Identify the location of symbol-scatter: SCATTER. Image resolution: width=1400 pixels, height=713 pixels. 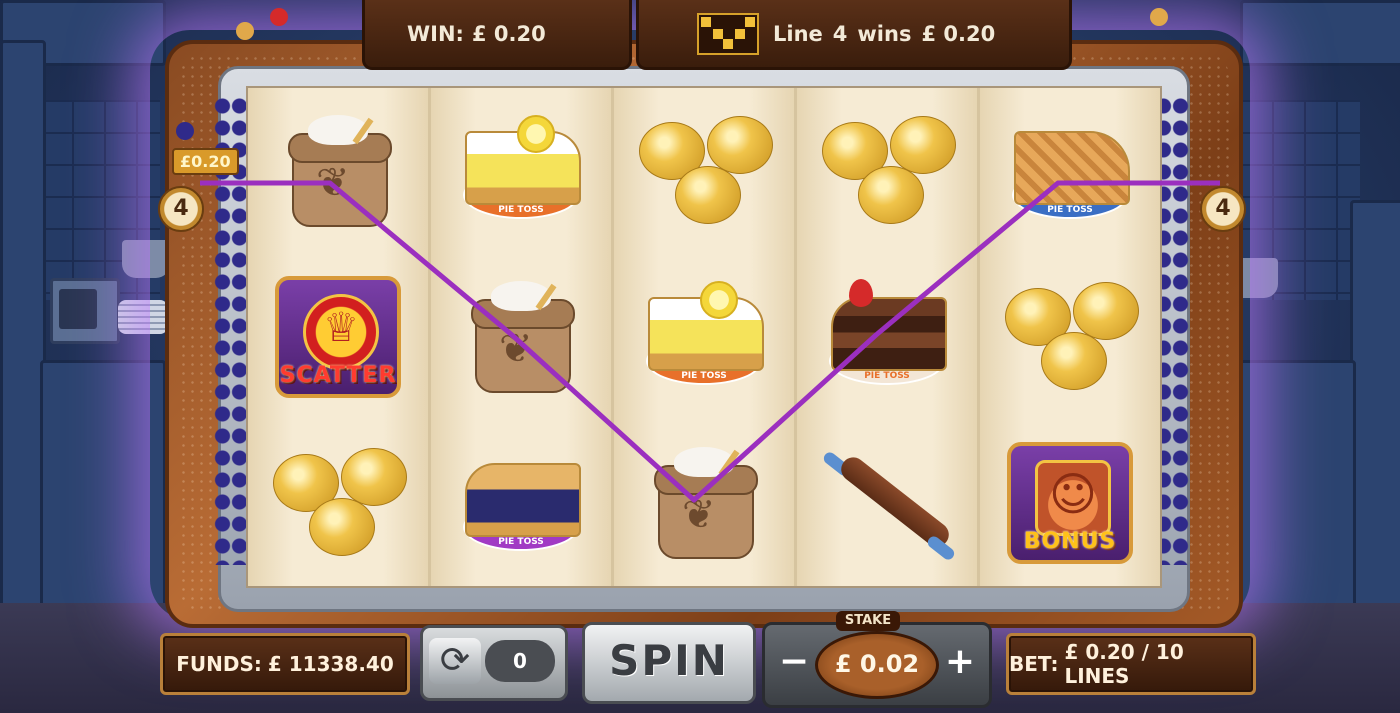
(338, 337).